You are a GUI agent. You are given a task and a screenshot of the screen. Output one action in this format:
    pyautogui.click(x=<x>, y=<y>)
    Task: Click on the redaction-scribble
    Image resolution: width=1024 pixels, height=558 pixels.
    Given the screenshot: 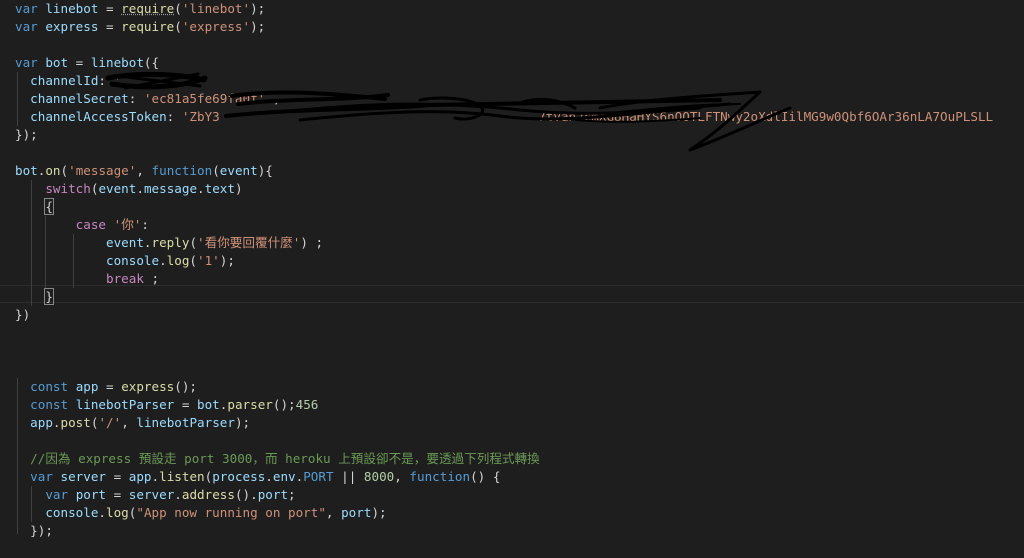 What is the action you would take?
    pyautogui.click(x=448, y=111)
    